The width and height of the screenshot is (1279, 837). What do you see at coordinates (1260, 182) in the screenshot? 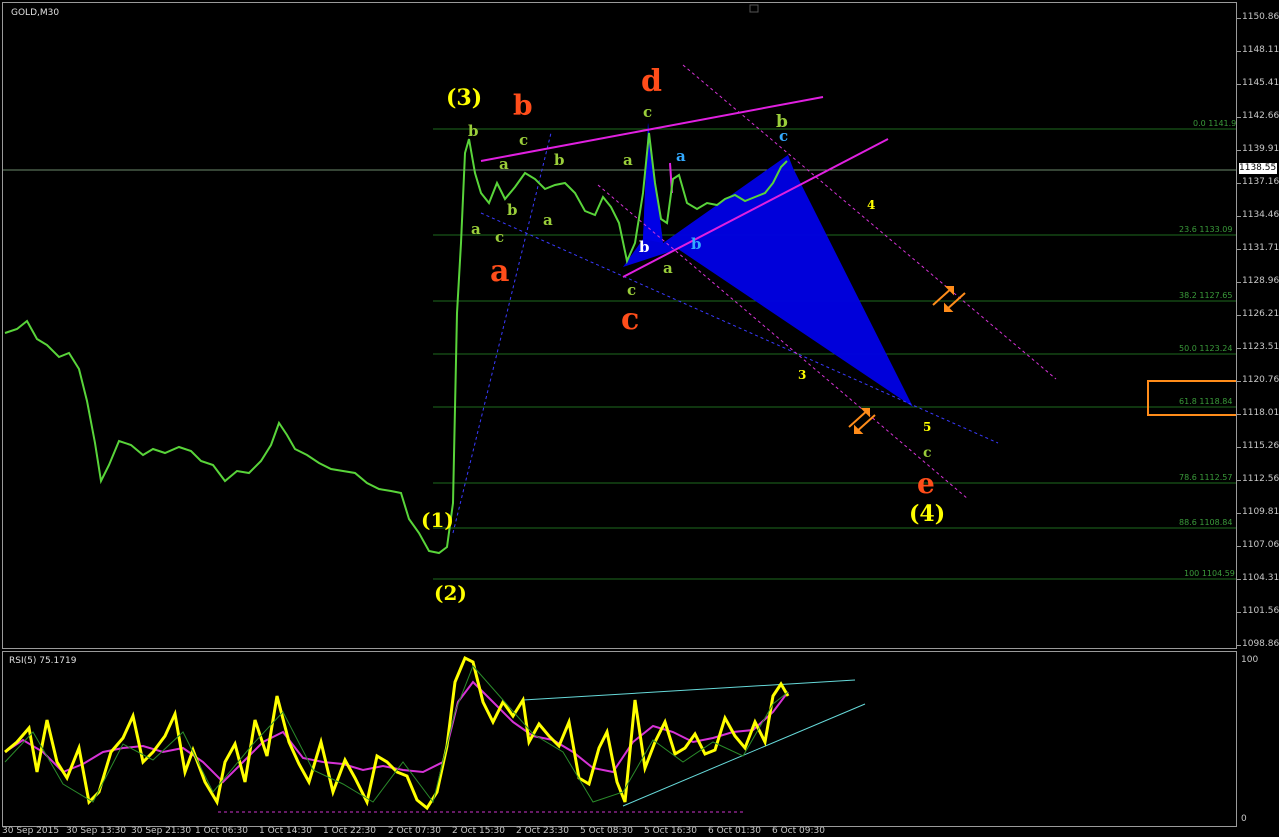
I see `price-axis-label: 1137.16` at bounding box center [1260, 182].